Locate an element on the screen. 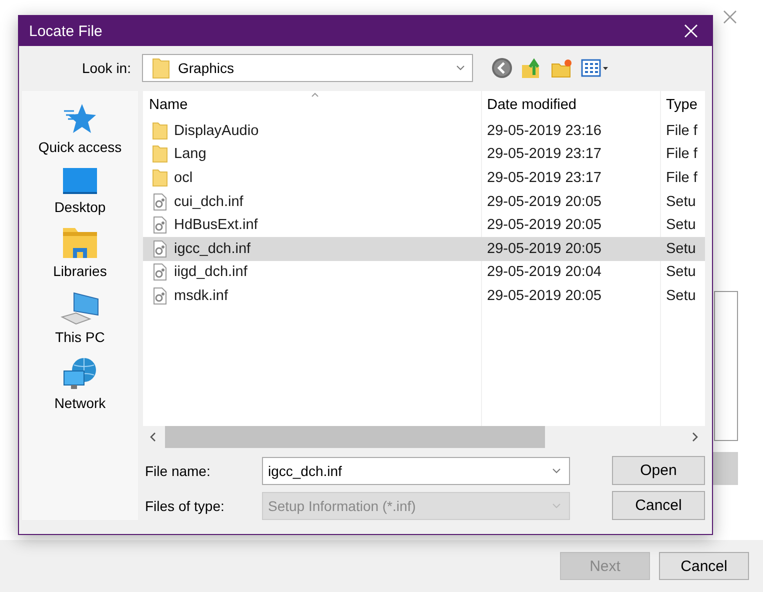 The image size is (763, 592). file-row: igcc_dch.inf 29-05-2019 20:05 Setu is located at coordinates (424, 248).